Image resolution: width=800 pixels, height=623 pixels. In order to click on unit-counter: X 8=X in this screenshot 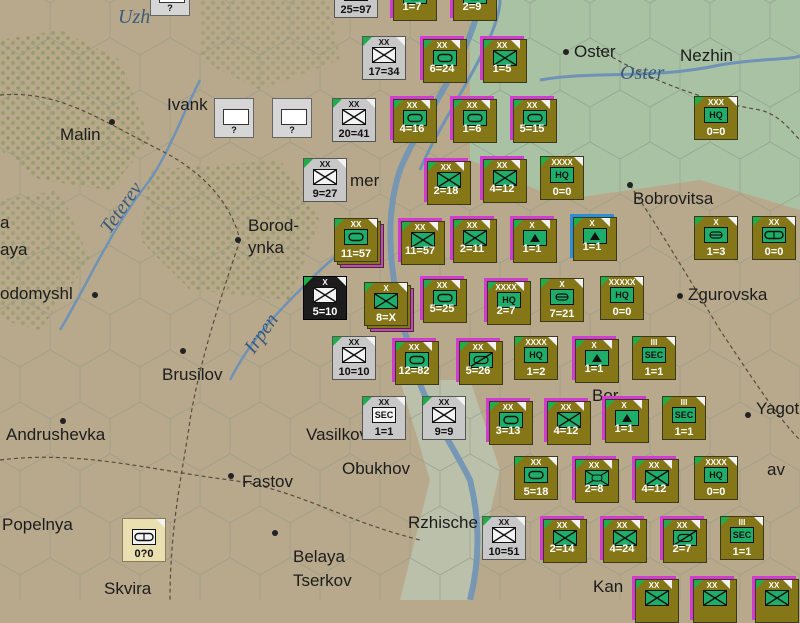, I will do `click(389, 307)`.